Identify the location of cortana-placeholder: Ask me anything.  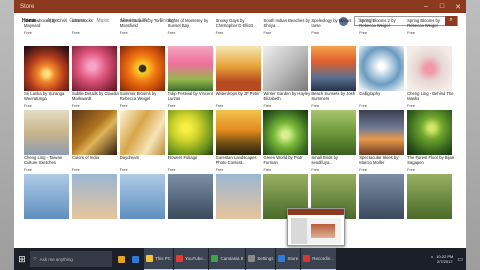
(56, 259).